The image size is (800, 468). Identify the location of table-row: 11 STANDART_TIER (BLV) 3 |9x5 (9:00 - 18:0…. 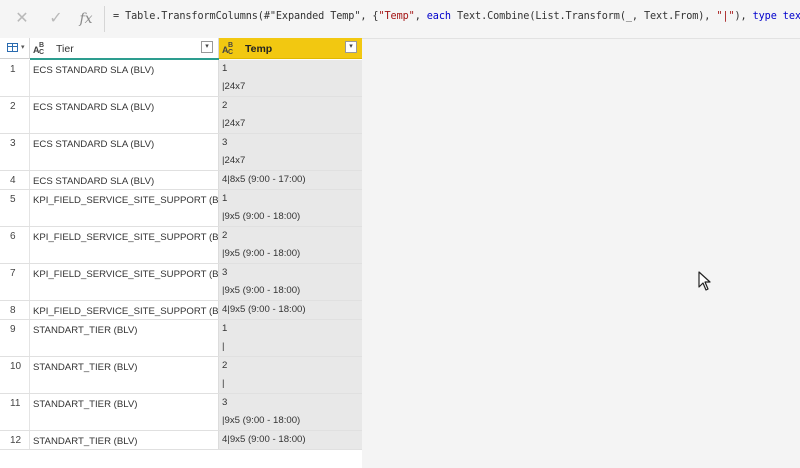
(181, 412).